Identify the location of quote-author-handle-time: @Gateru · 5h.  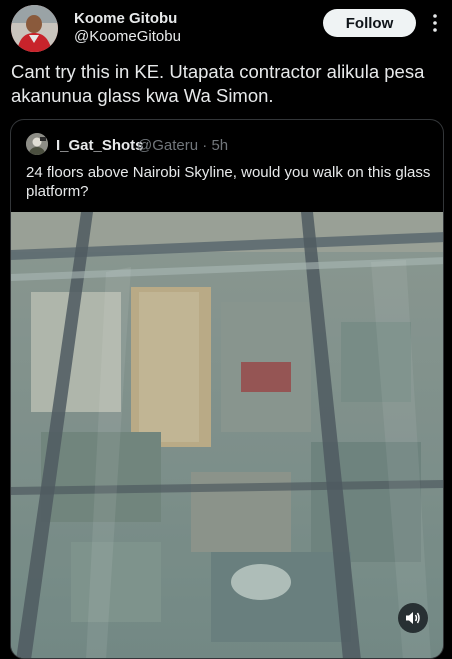
(183, 145).